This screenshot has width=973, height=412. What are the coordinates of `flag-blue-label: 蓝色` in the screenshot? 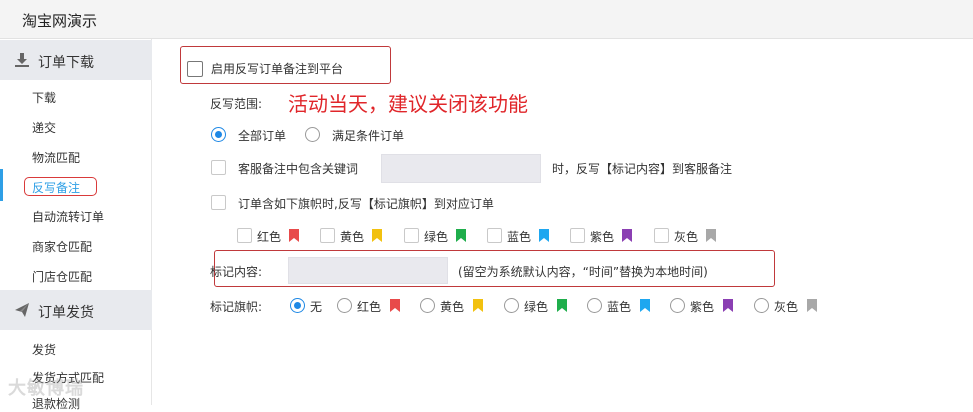 It's located at (519, 237).